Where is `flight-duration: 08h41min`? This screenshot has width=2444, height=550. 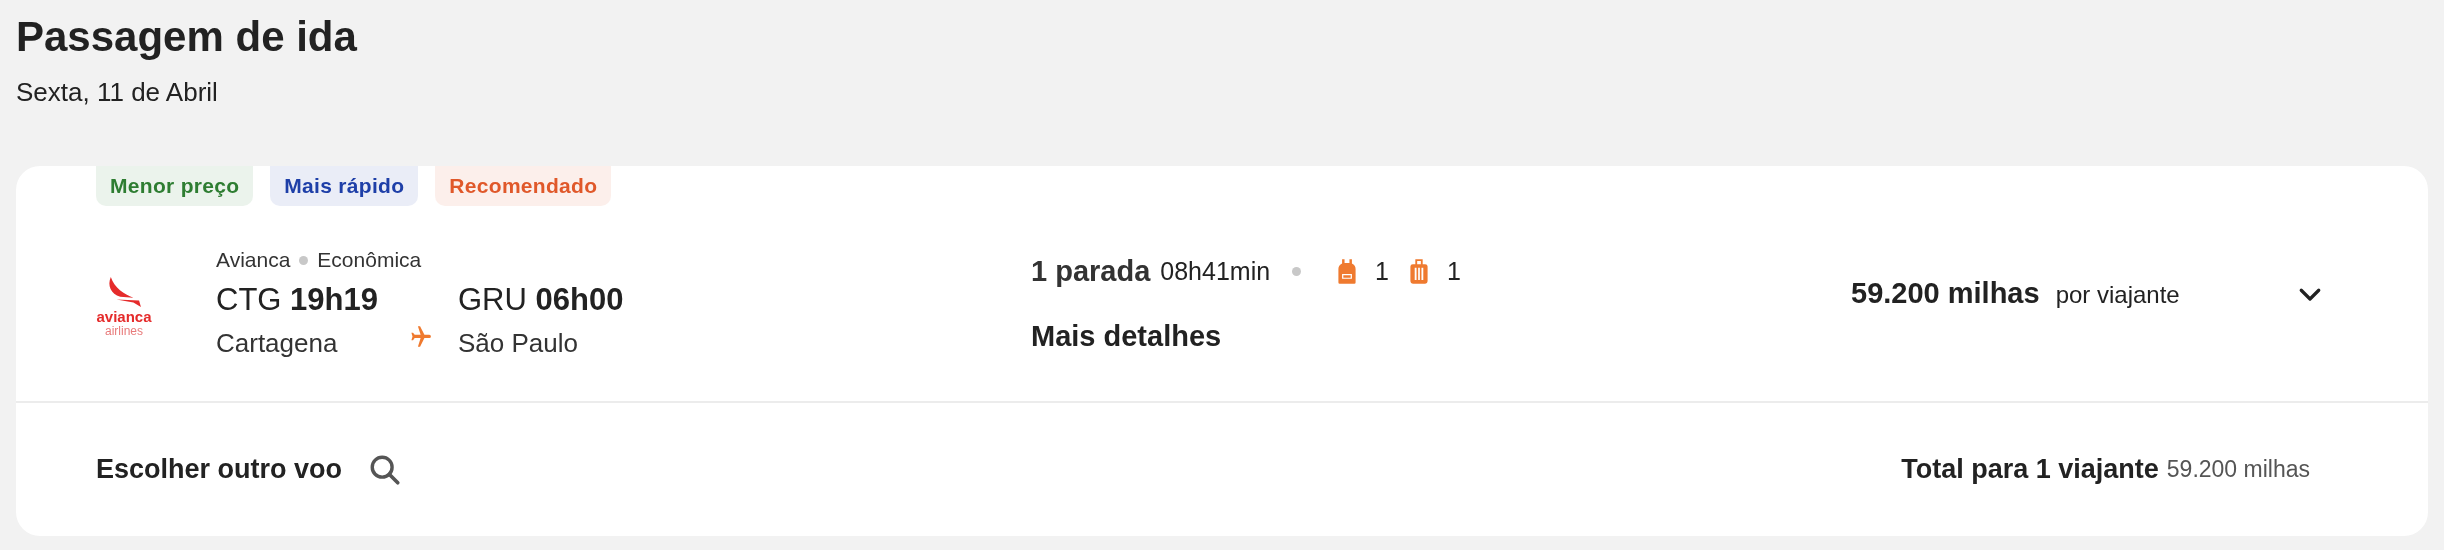
flight-duration: 08h41min is located at coordinates (1215, 271).